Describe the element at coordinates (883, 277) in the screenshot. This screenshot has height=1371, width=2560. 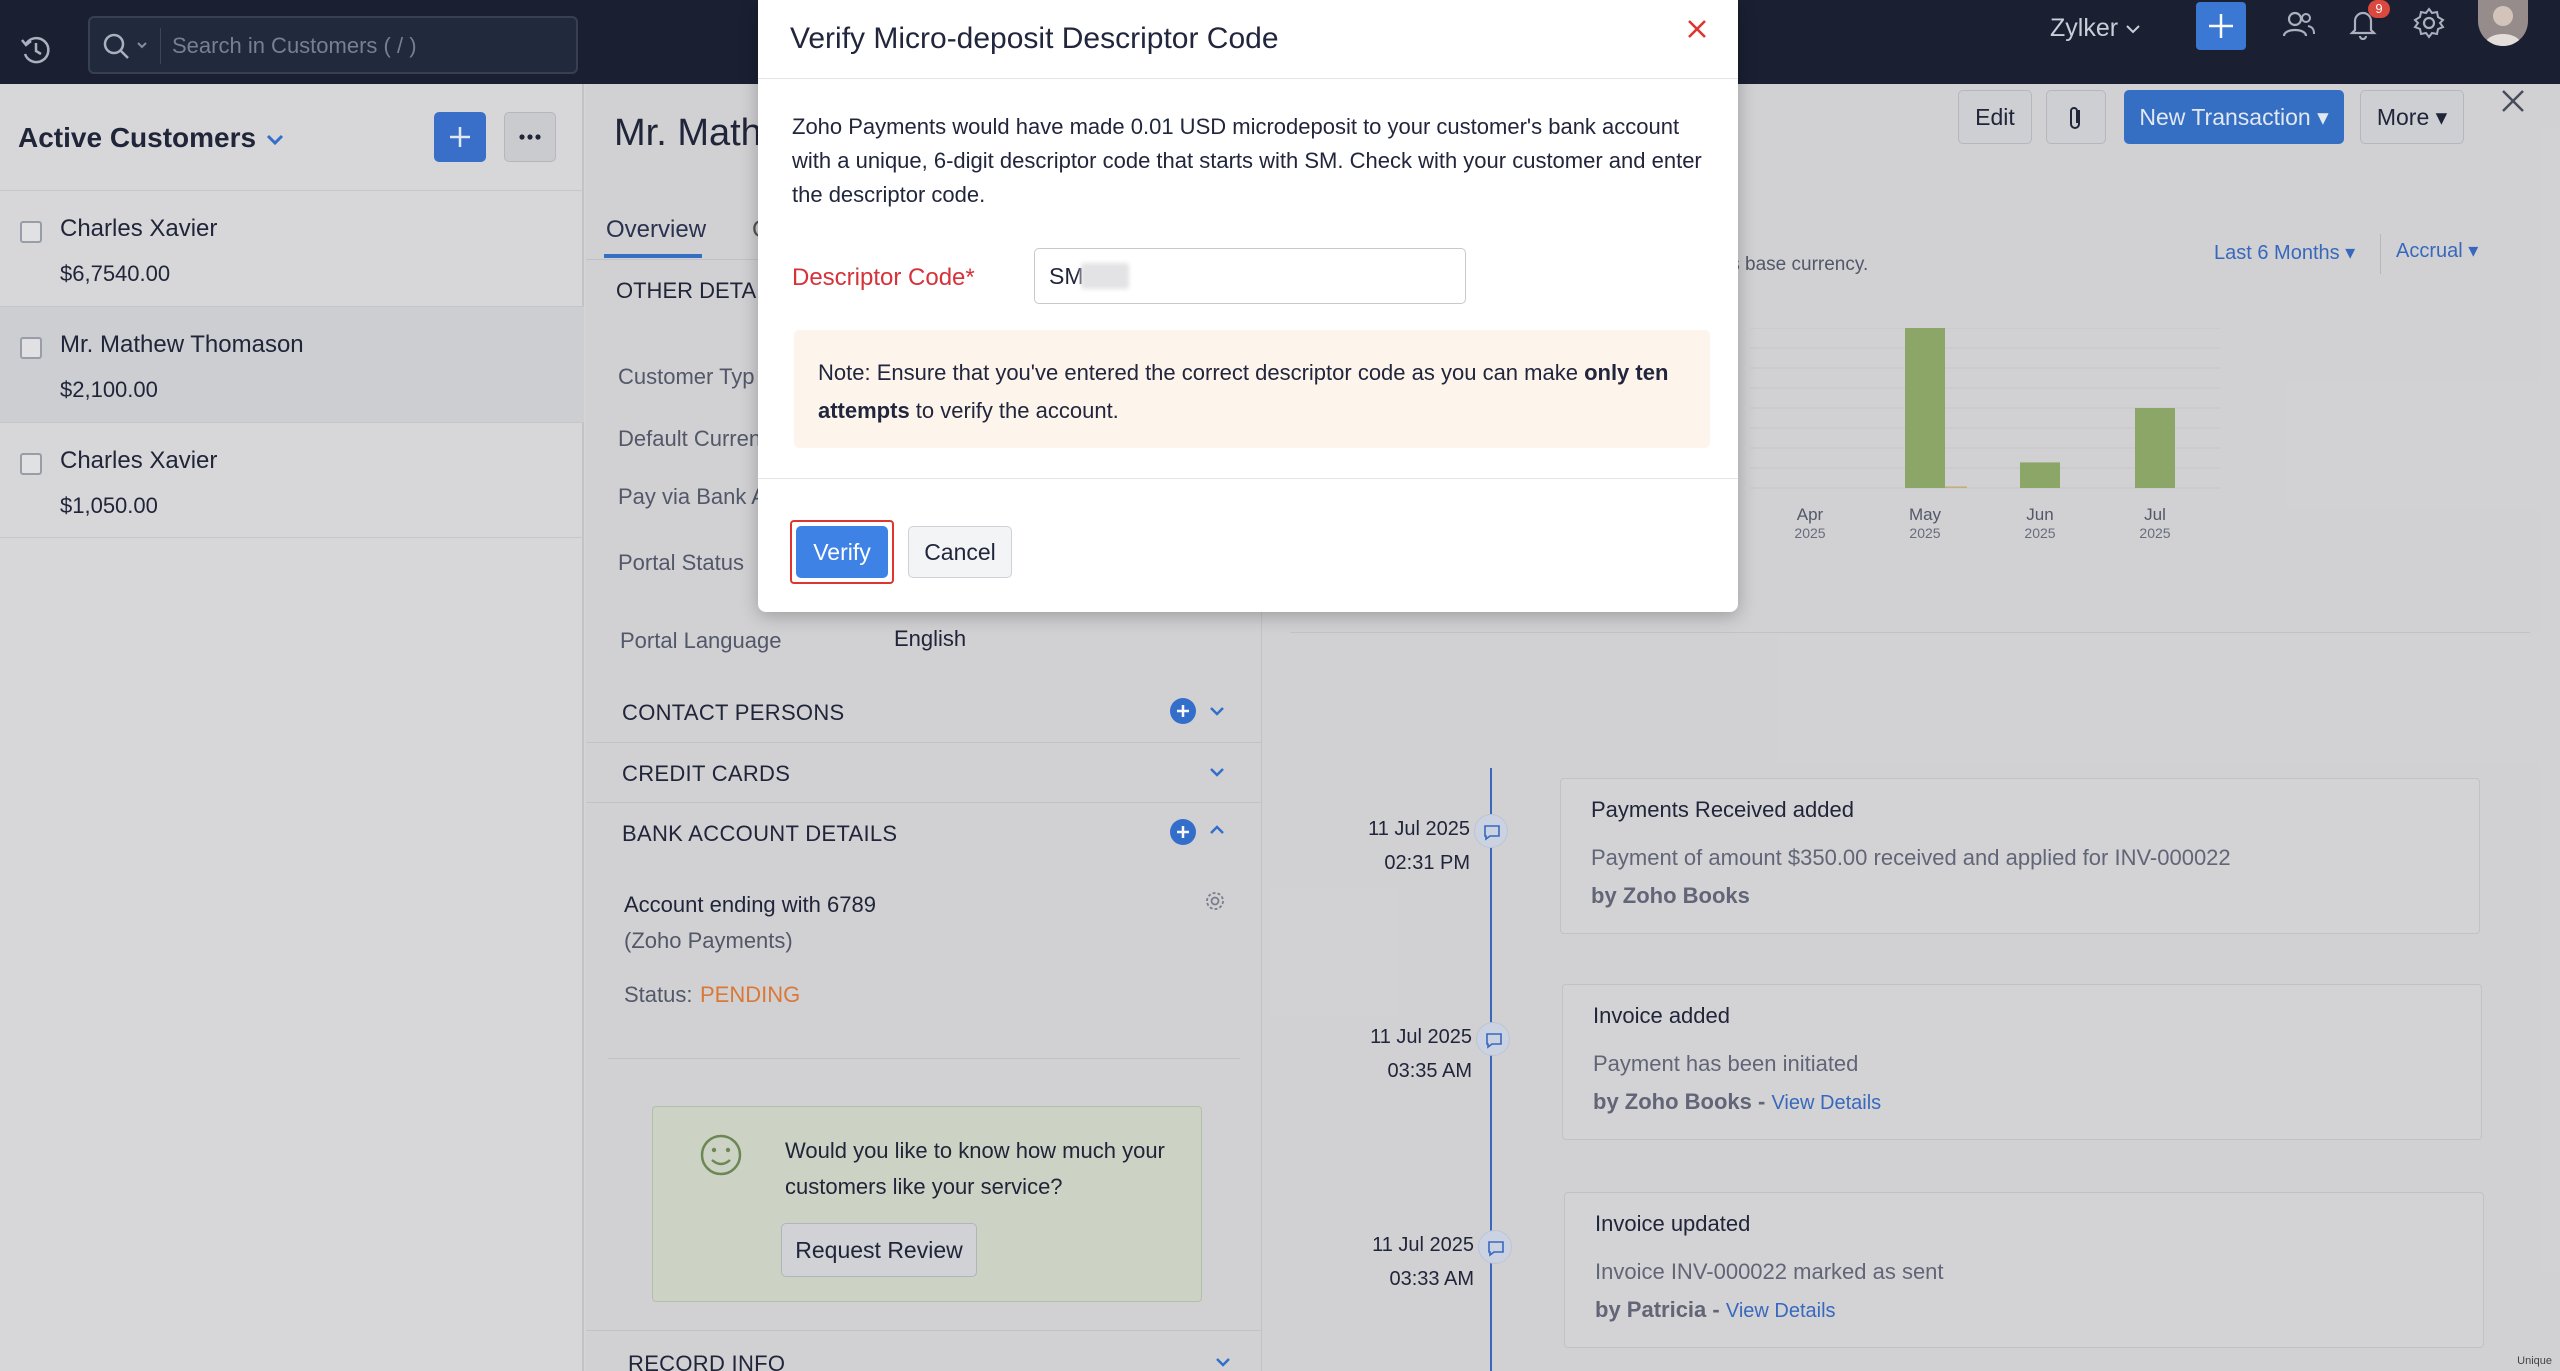
I see `descriptor-code-label: Descriptor Code*` at that location.